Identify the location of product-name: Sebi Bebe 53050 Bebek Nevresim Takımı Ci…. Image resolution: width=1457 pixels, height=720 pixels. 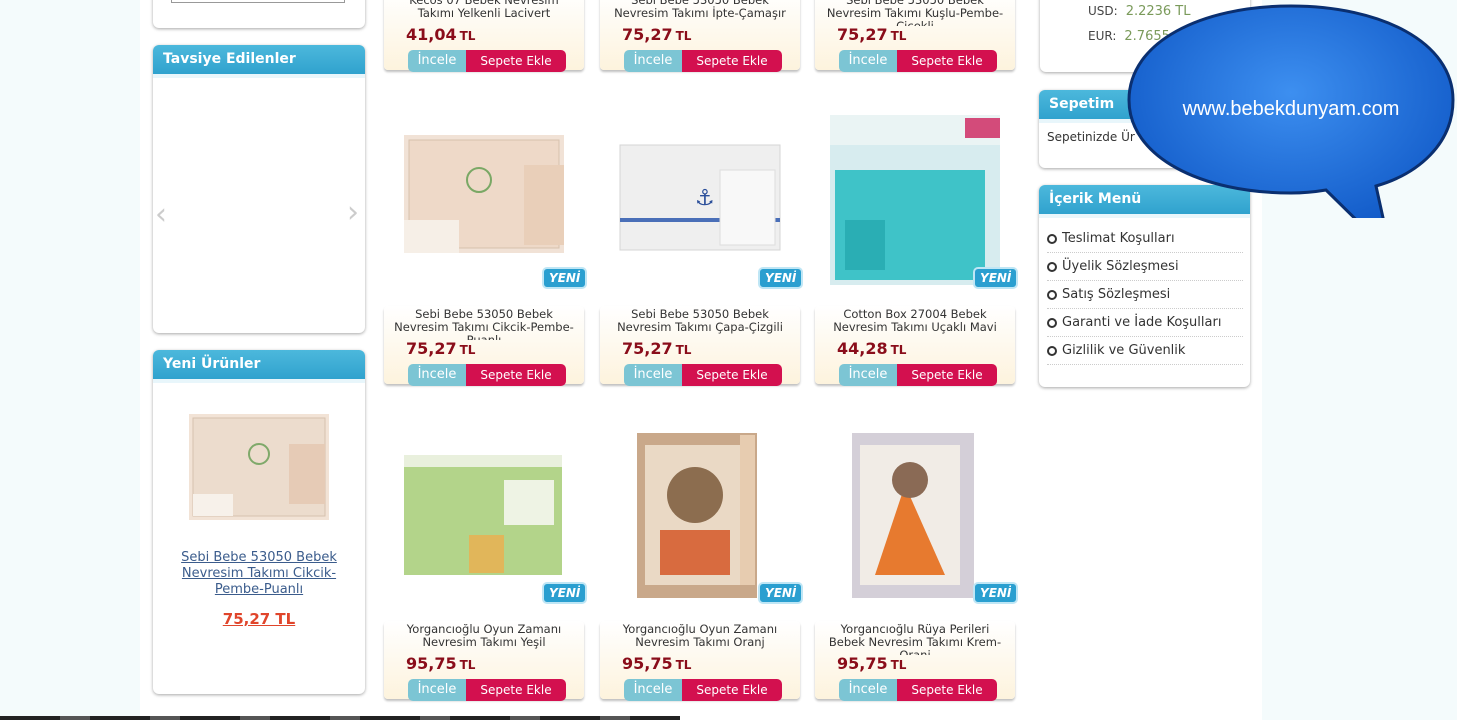
(484, 324).